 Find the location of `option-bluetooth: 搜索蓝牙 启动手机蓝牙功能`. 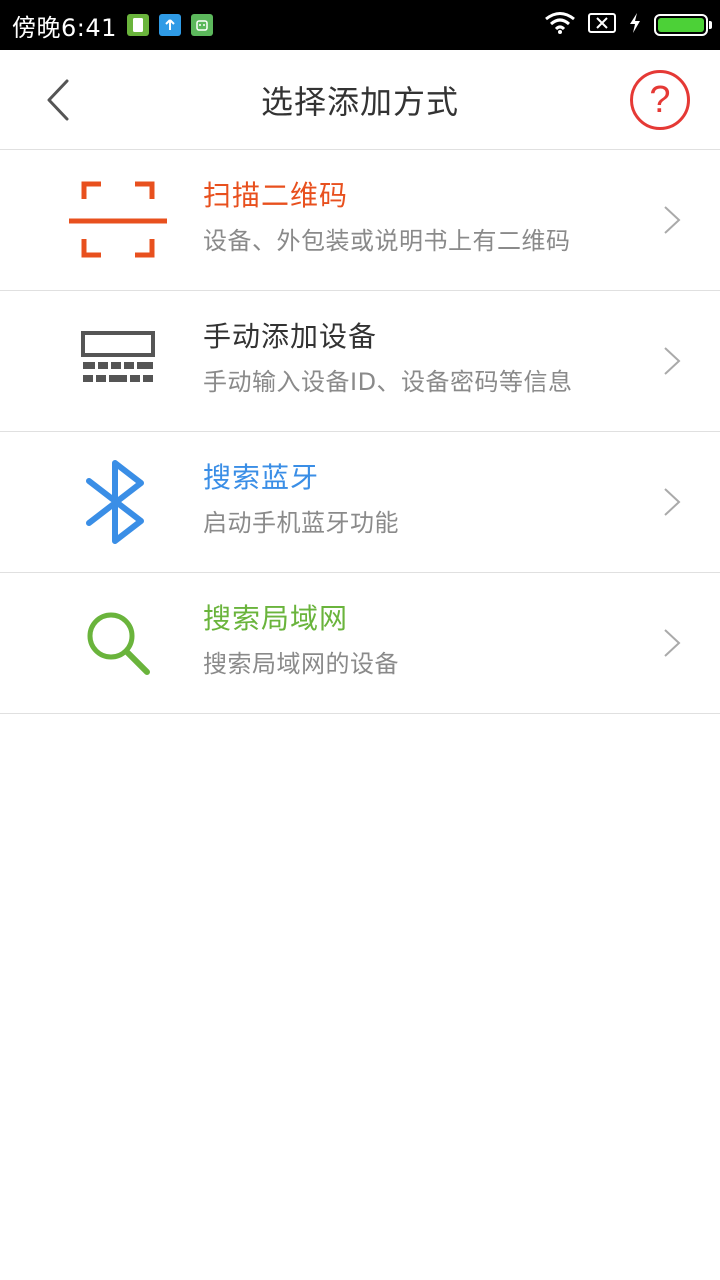

option-bluetooth: 搜索蓝牙 启动手机蓝牙功能 is located at coordinates (360, 502).